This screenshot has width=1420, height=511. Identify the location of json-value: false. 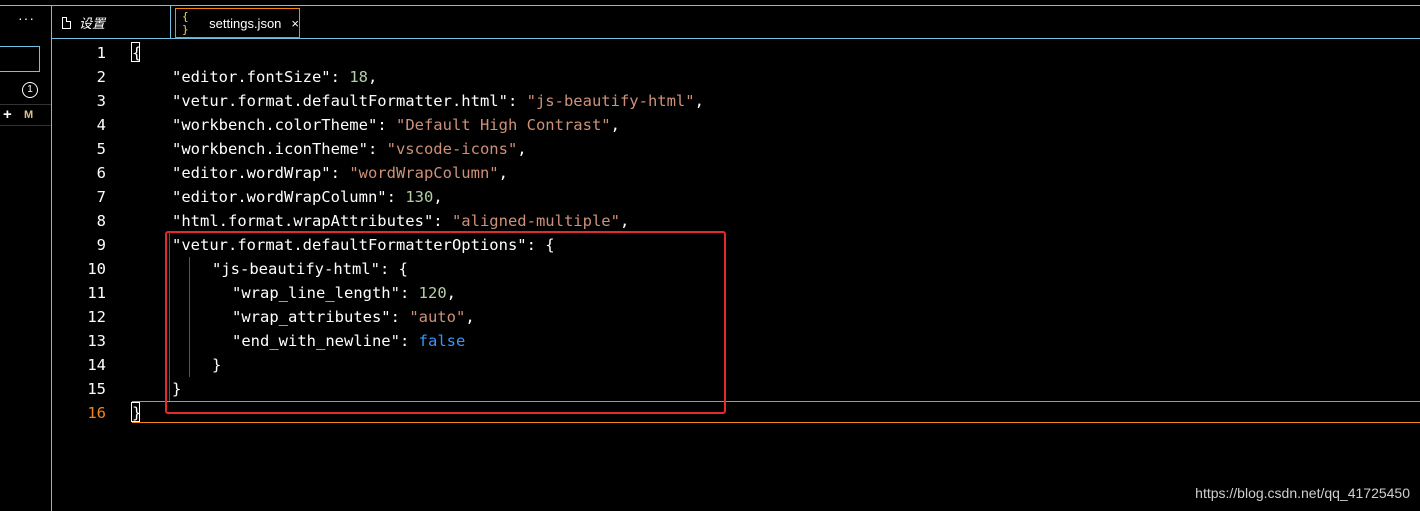
(442, 341).